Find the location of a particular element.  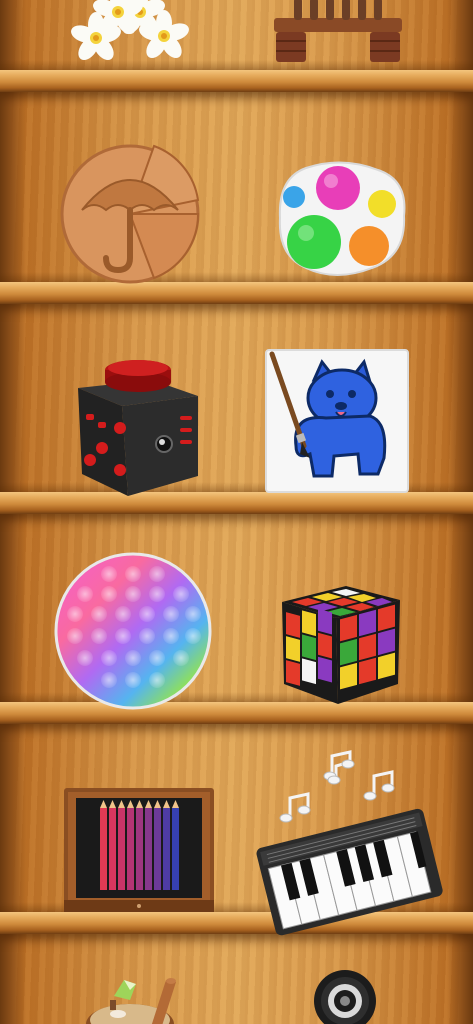

umbrella-puzzle-icon is located at coordinates (130, 214).